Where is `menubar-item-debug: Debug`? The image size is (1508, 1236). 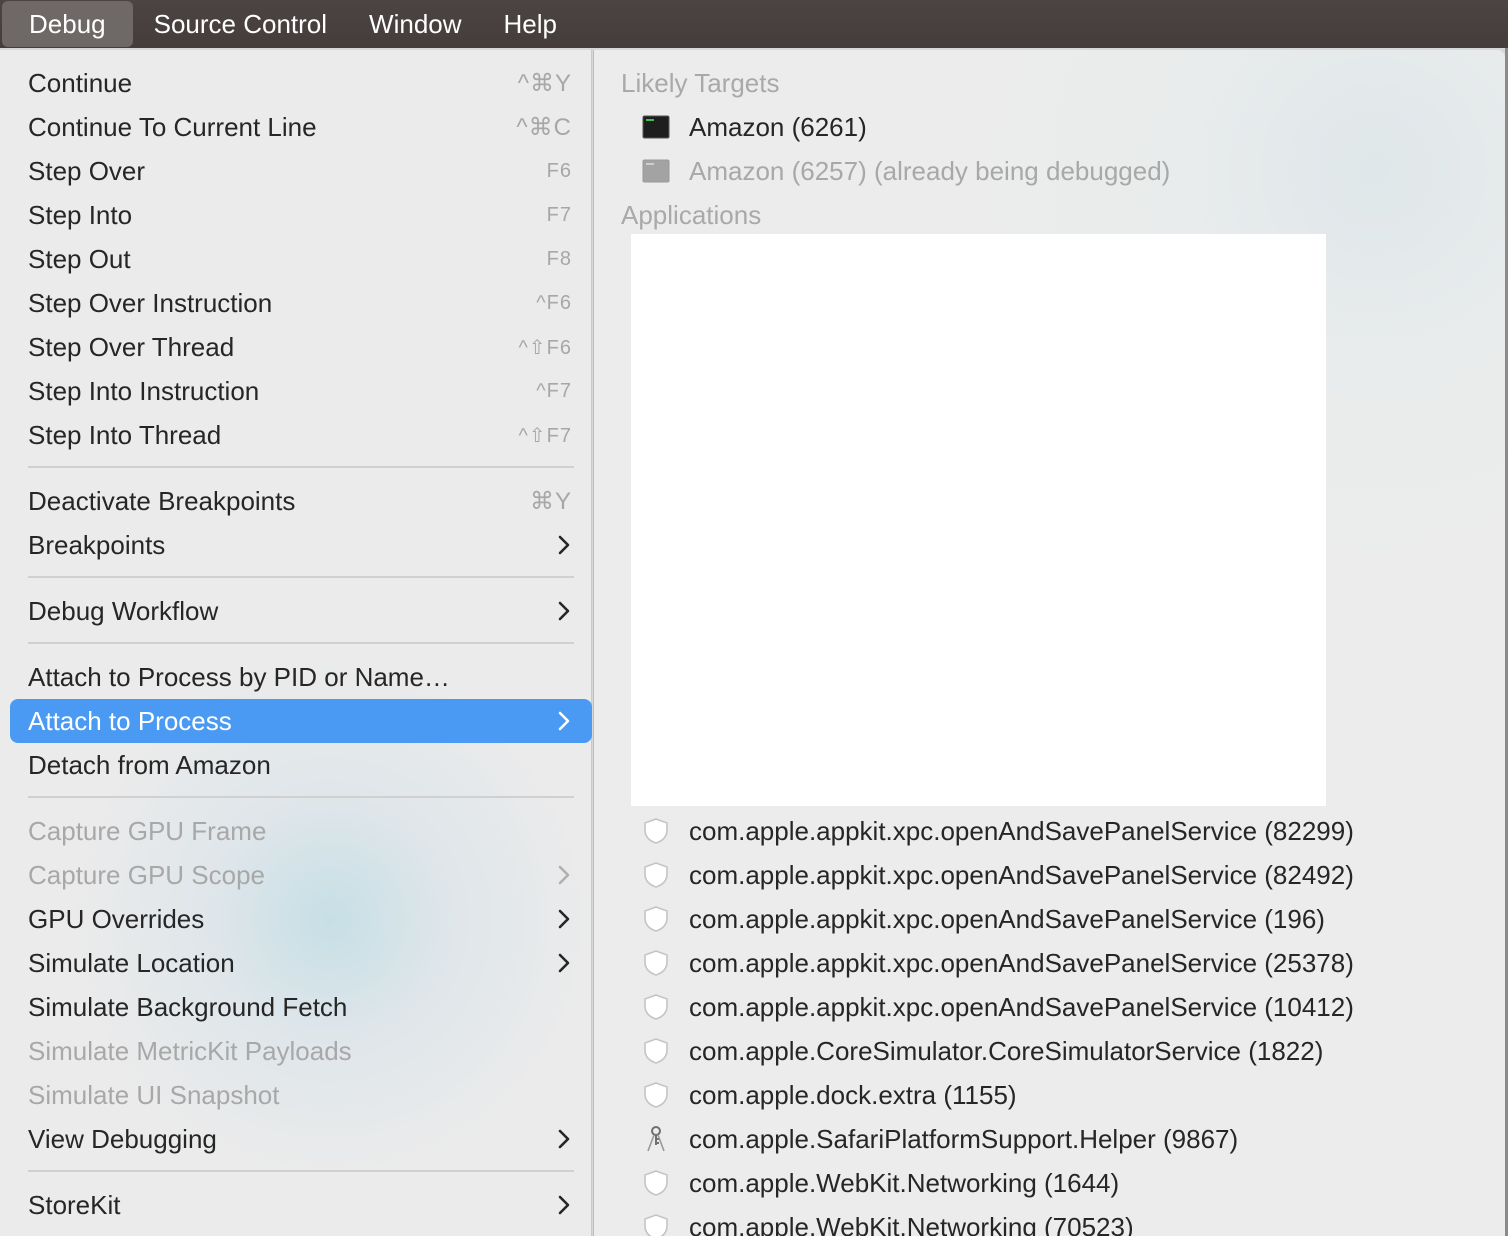 menubar-item-debug: Debug is located at coordinates (67, 24).